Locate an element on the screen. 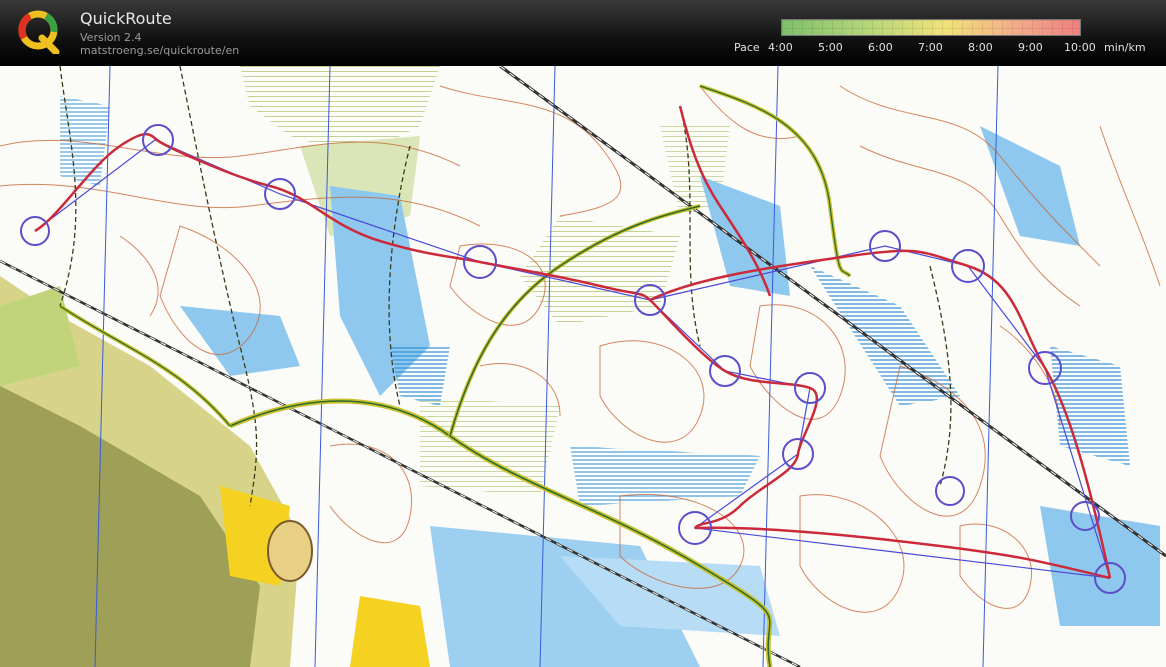 This screenshot has width=1166, height=667. pace-tick: 4:00 is located at coordinates (780, 47).